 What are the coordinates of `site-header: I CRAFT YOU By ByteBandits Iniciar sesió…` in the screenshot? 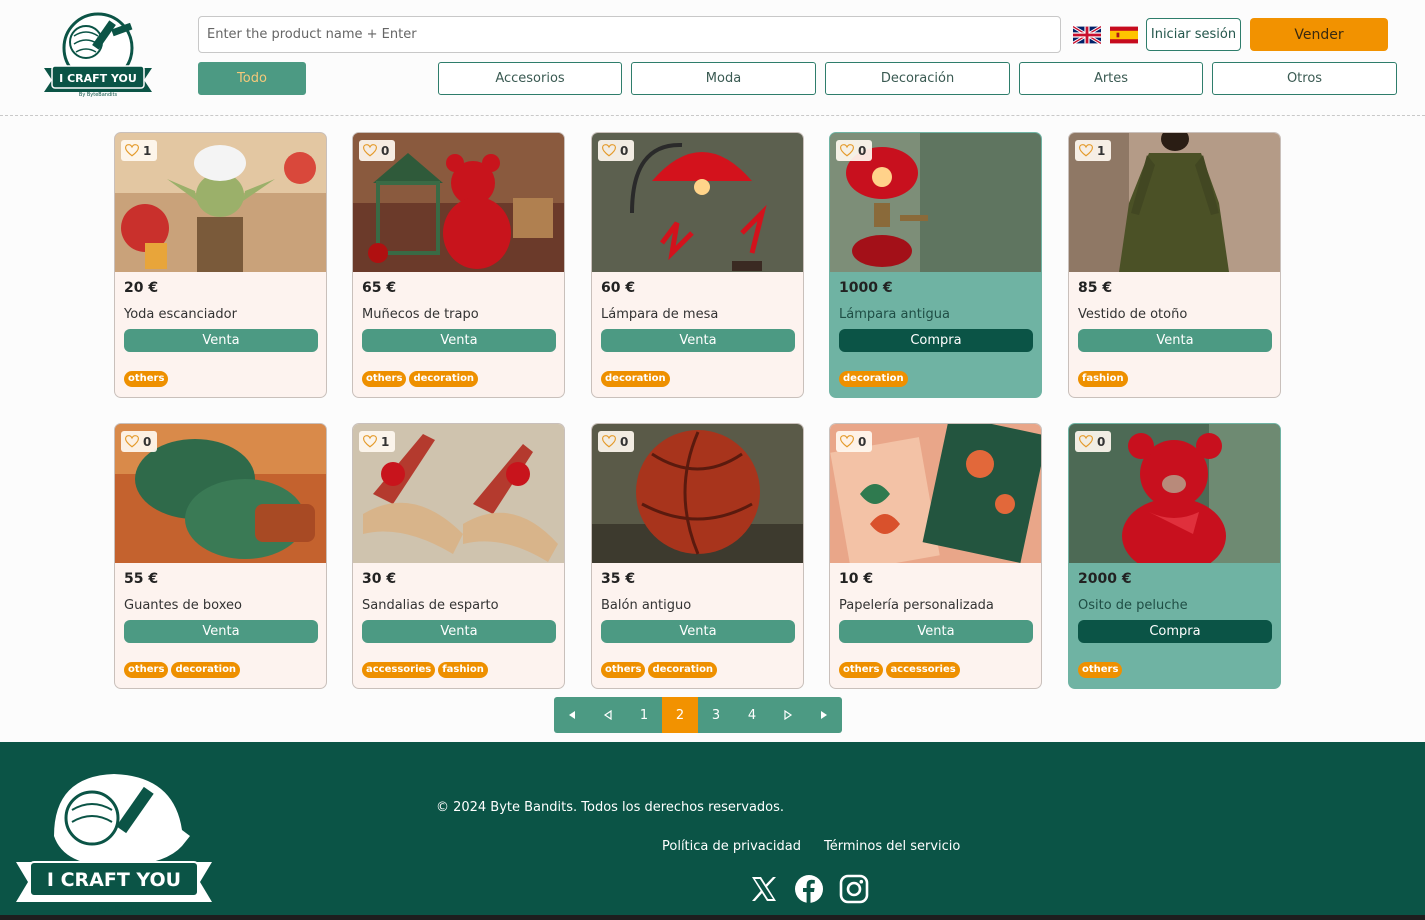 It's located at (712, 58).